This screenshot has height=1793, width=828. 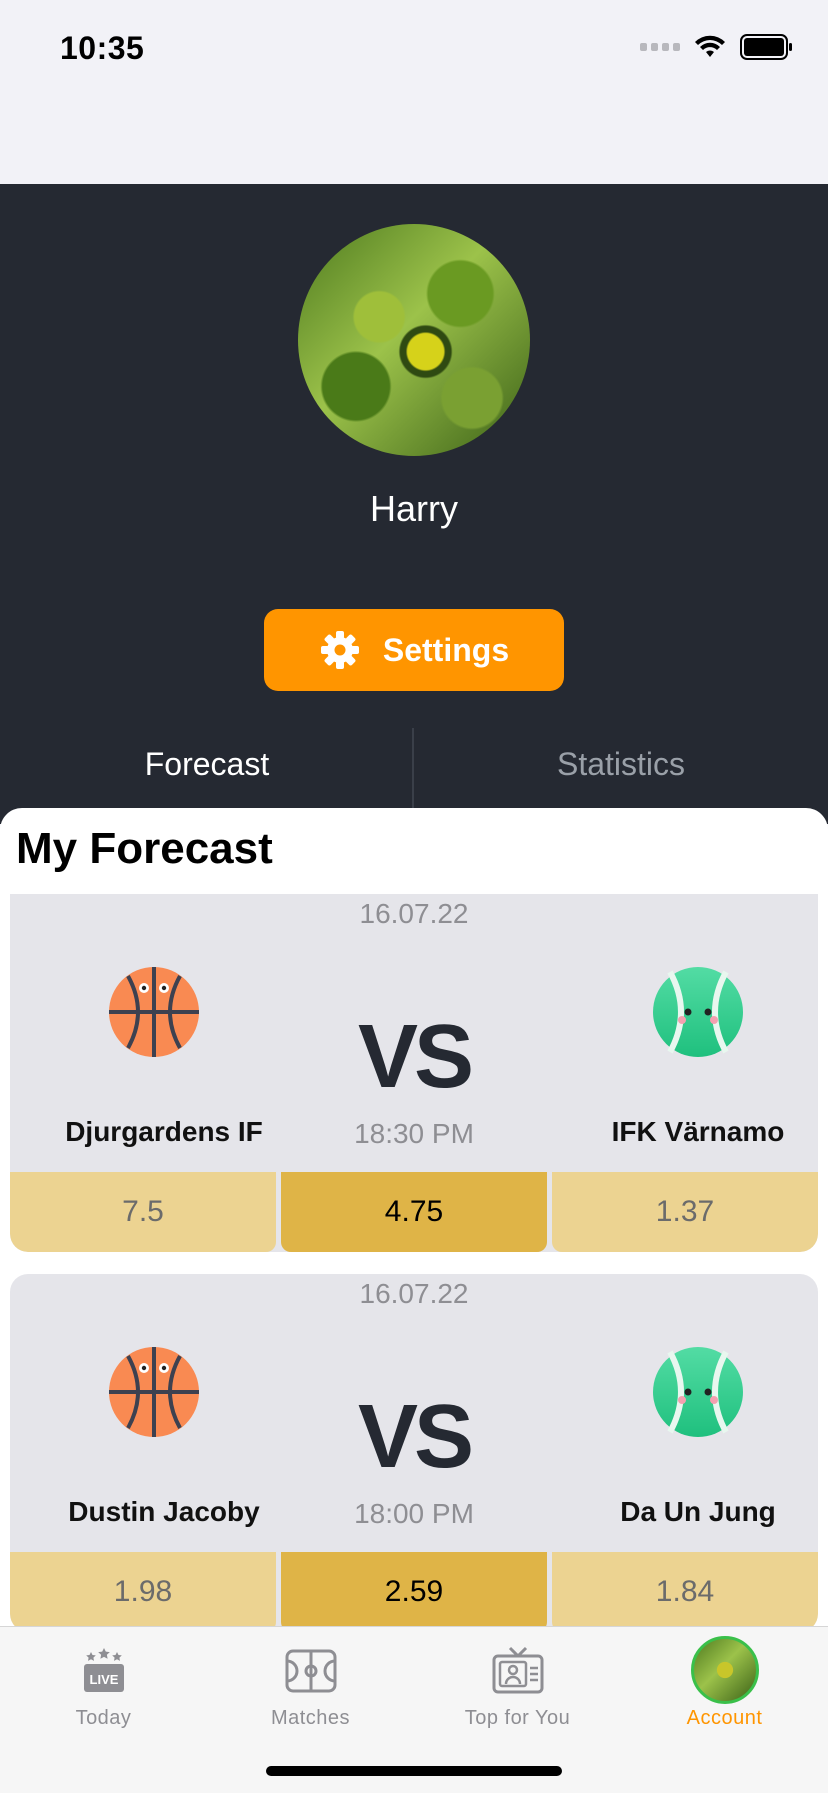 What do you see at coordinates (685, 1590) in the screenshot?
I see `odds-away: 1.84` at bounding box center [685, 1590].